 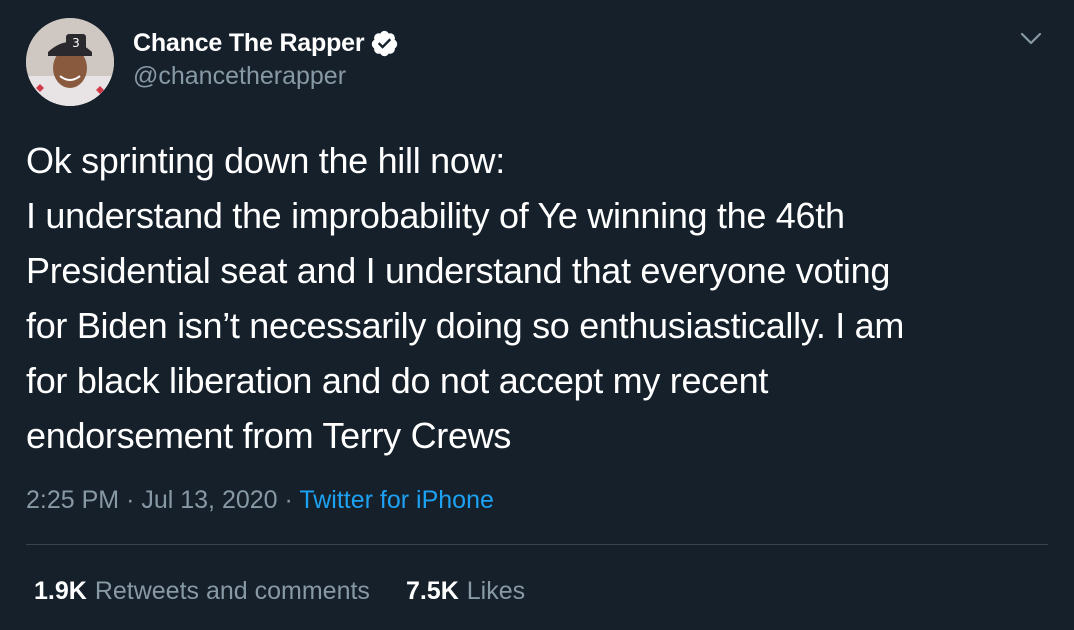 I want to click on name-row: Chance The Rapper, so click(x=266, y=43).